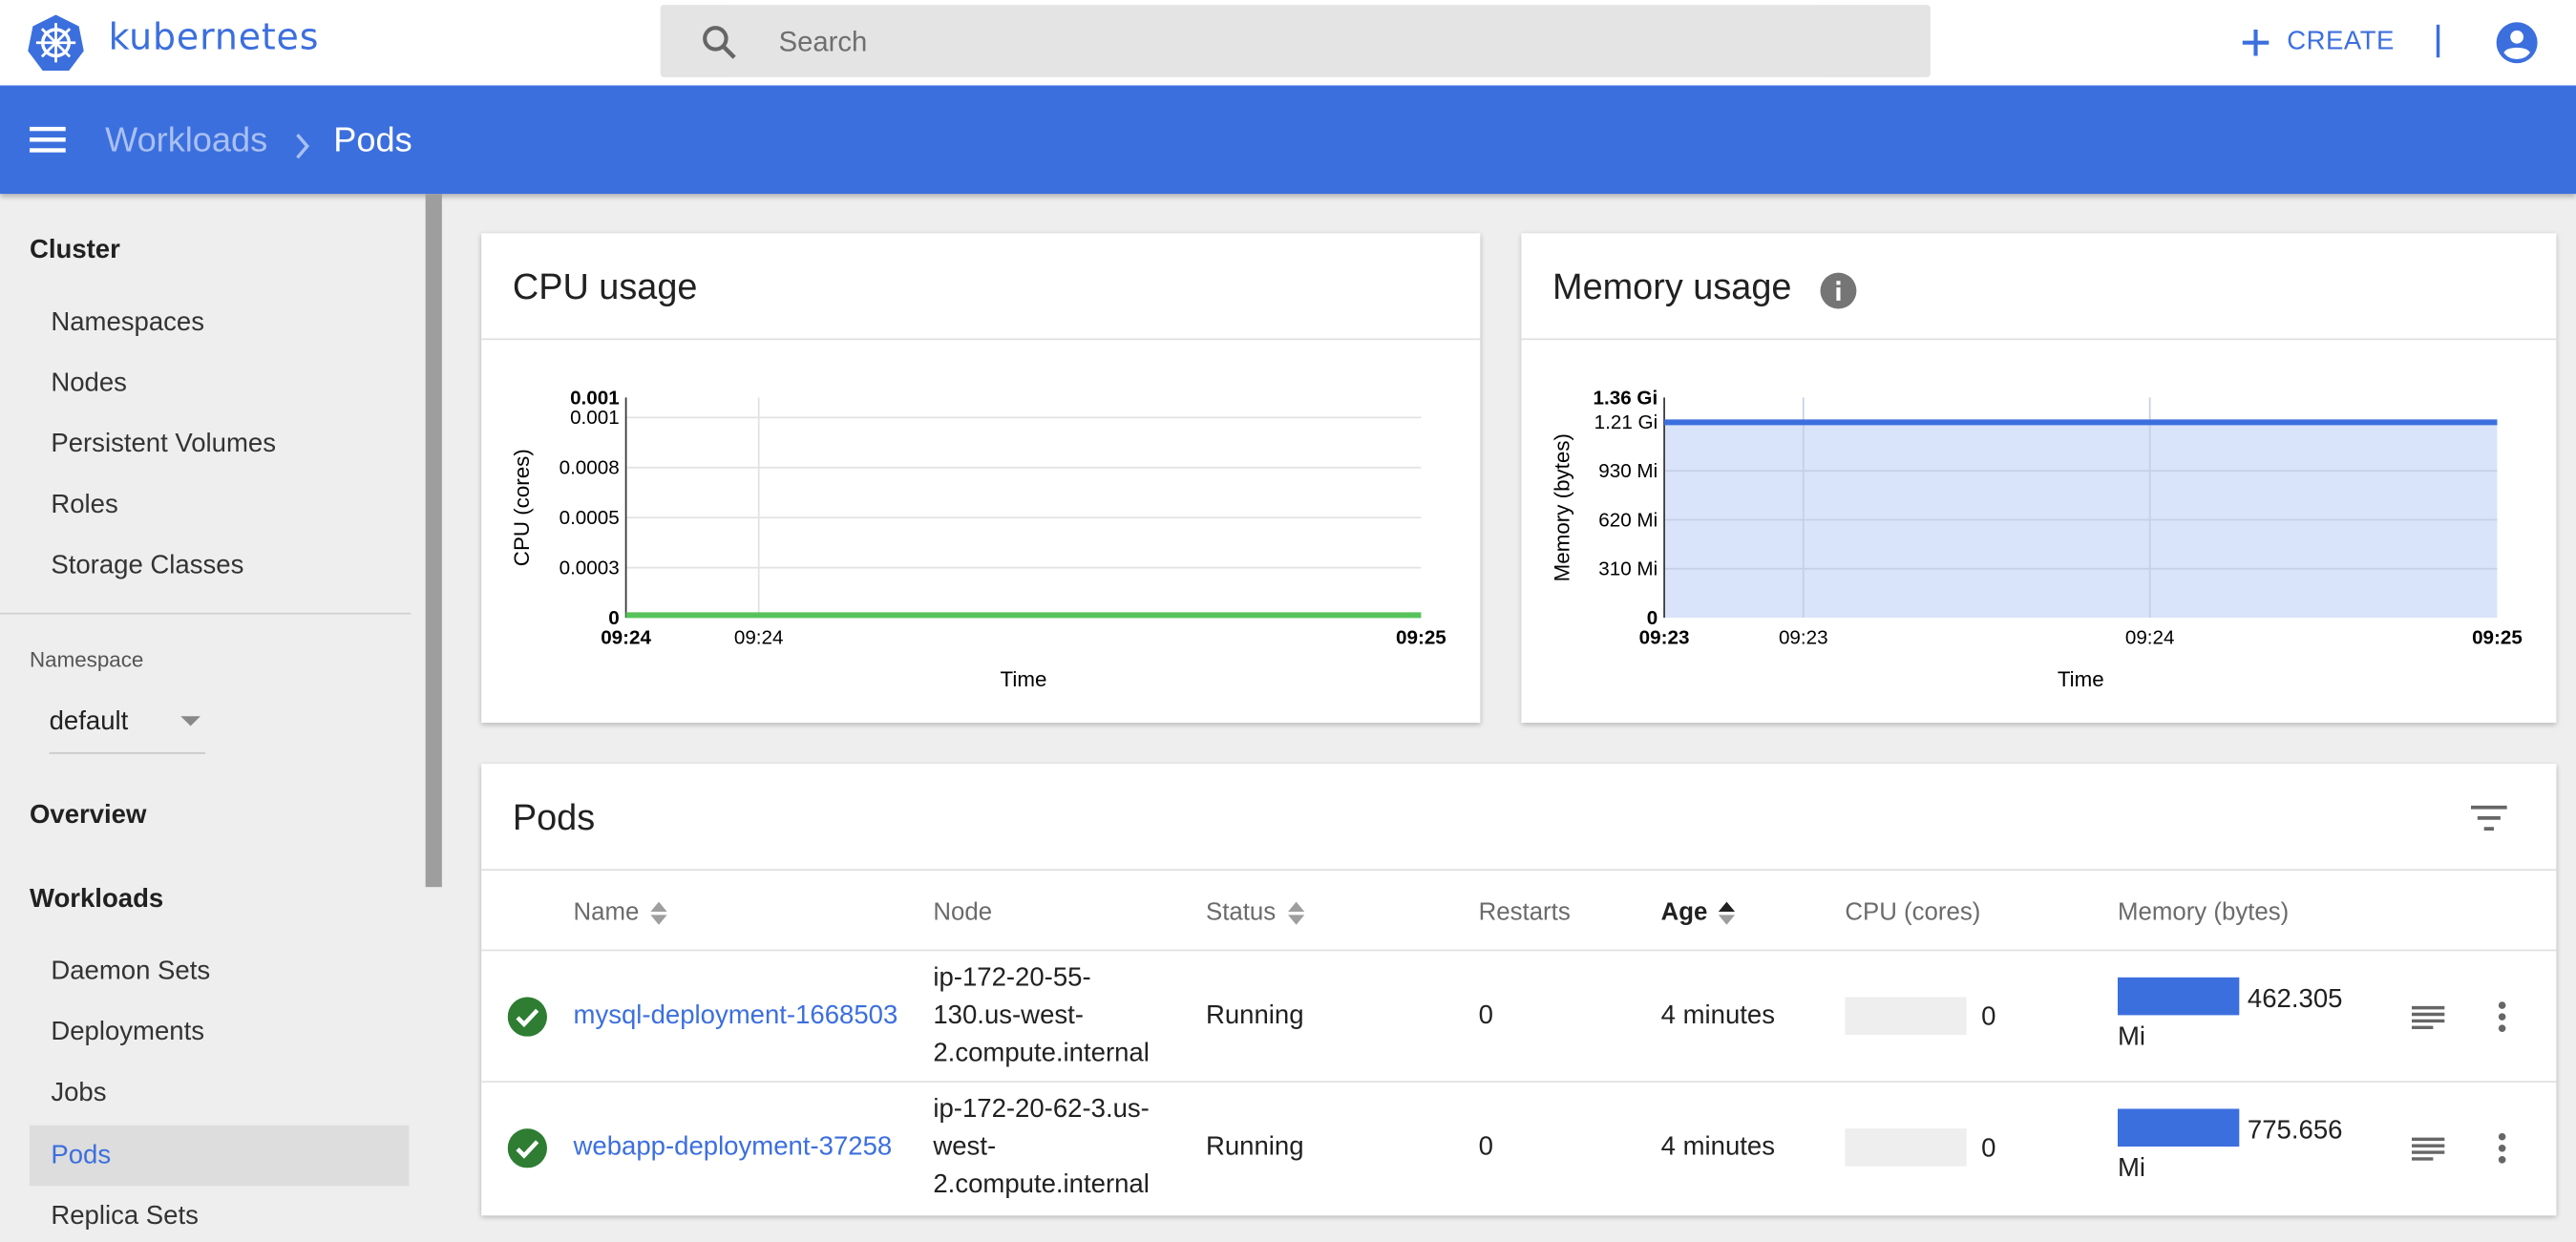  Describe the element at coordinates (1913, 913) in the screenshot. I see `column-header-cpu: CPU (cores)` at that location.